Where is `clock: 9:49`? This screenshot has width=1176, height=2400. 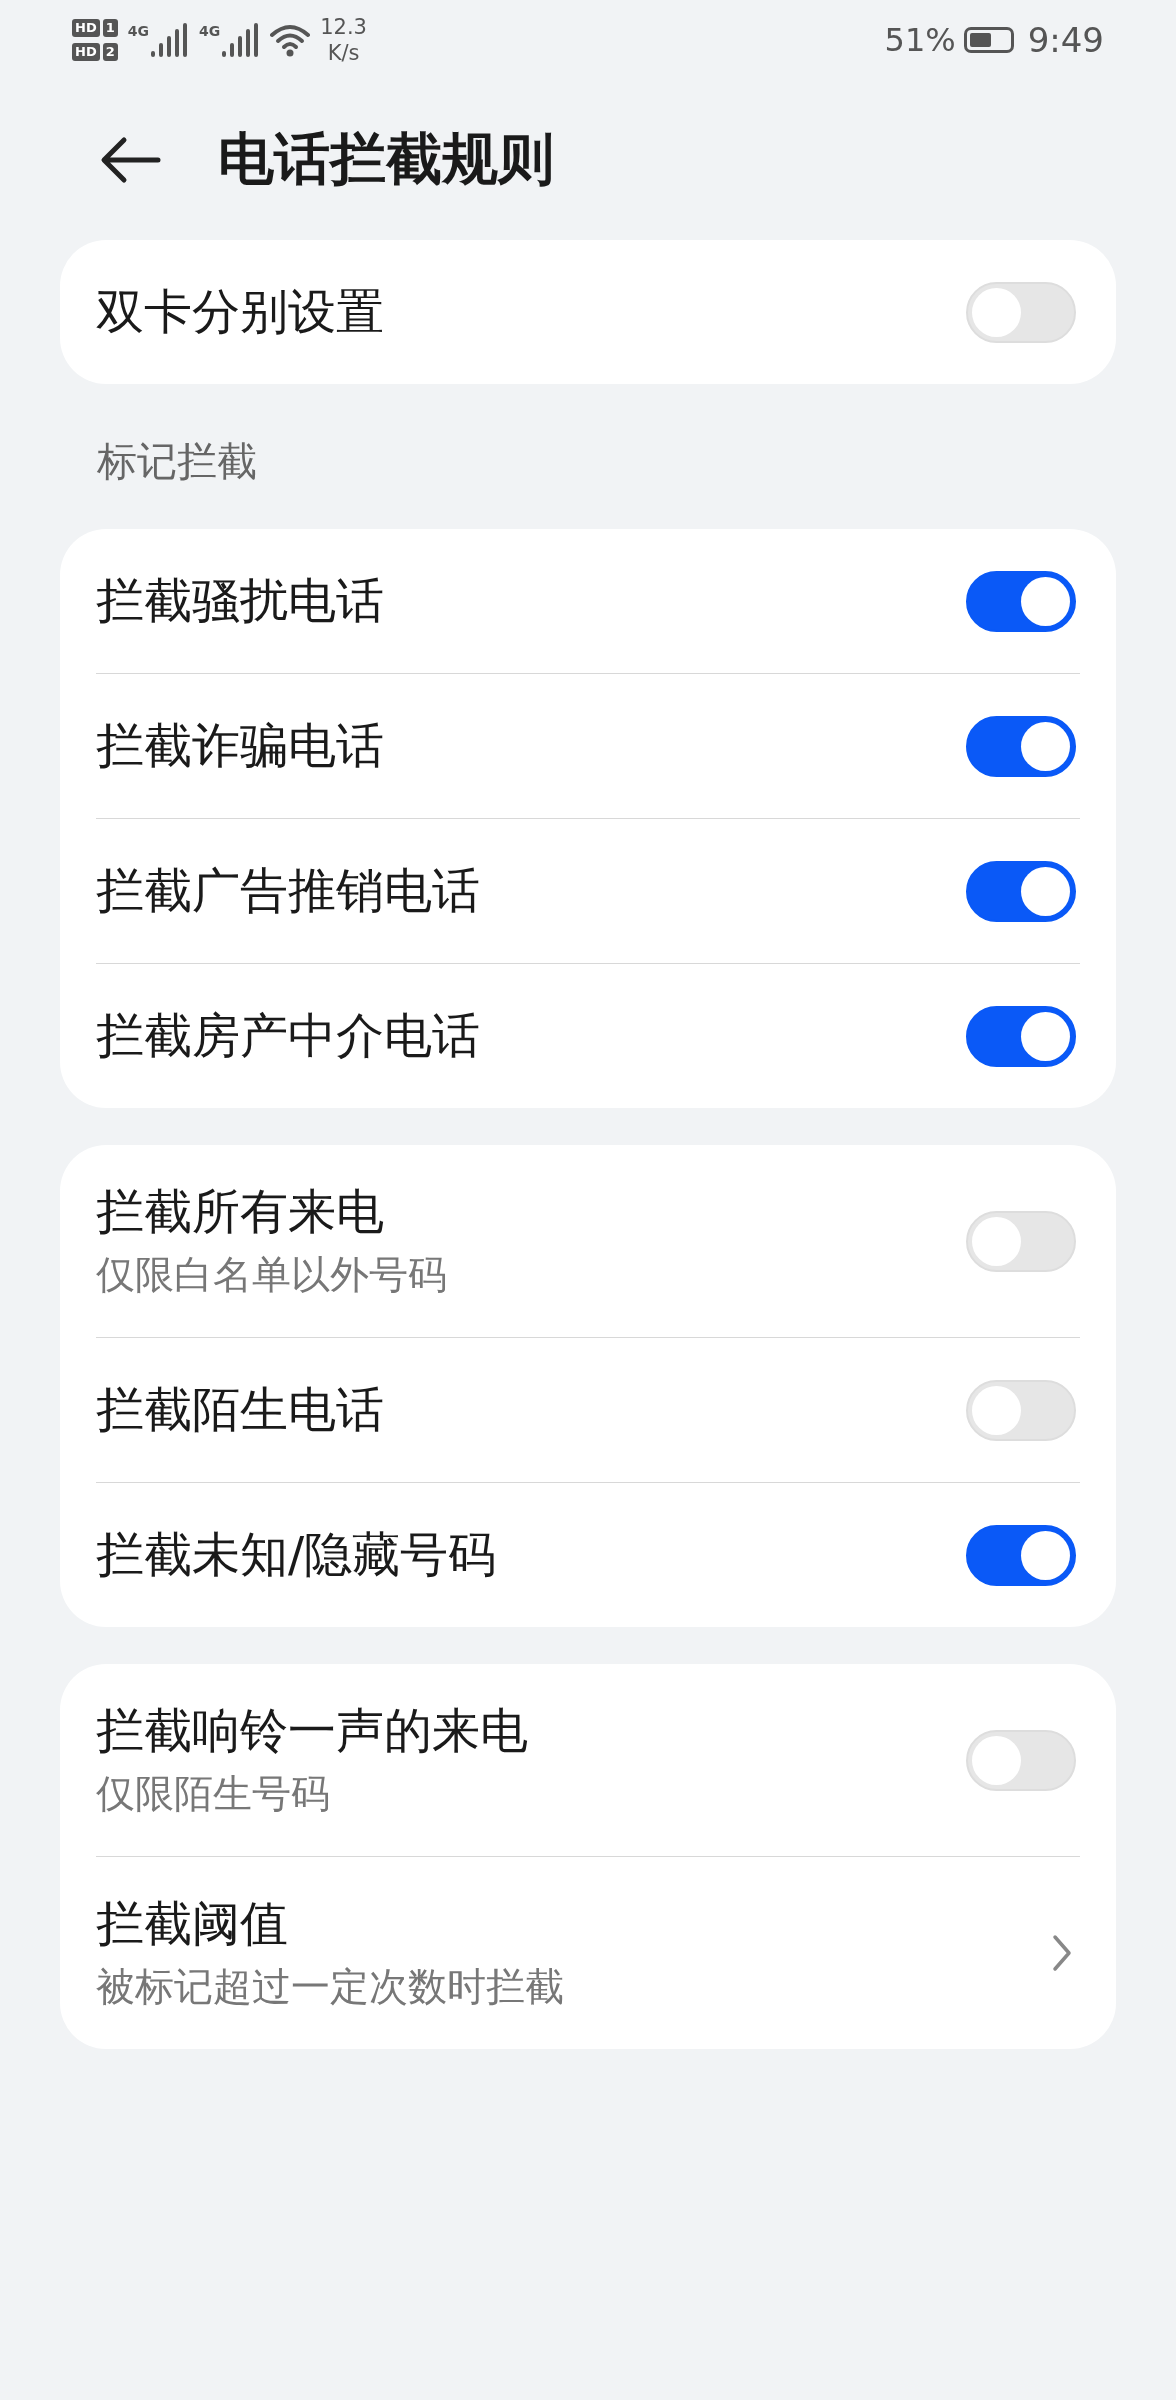 clock: 9:49 is located at coordinates (1065, 40).